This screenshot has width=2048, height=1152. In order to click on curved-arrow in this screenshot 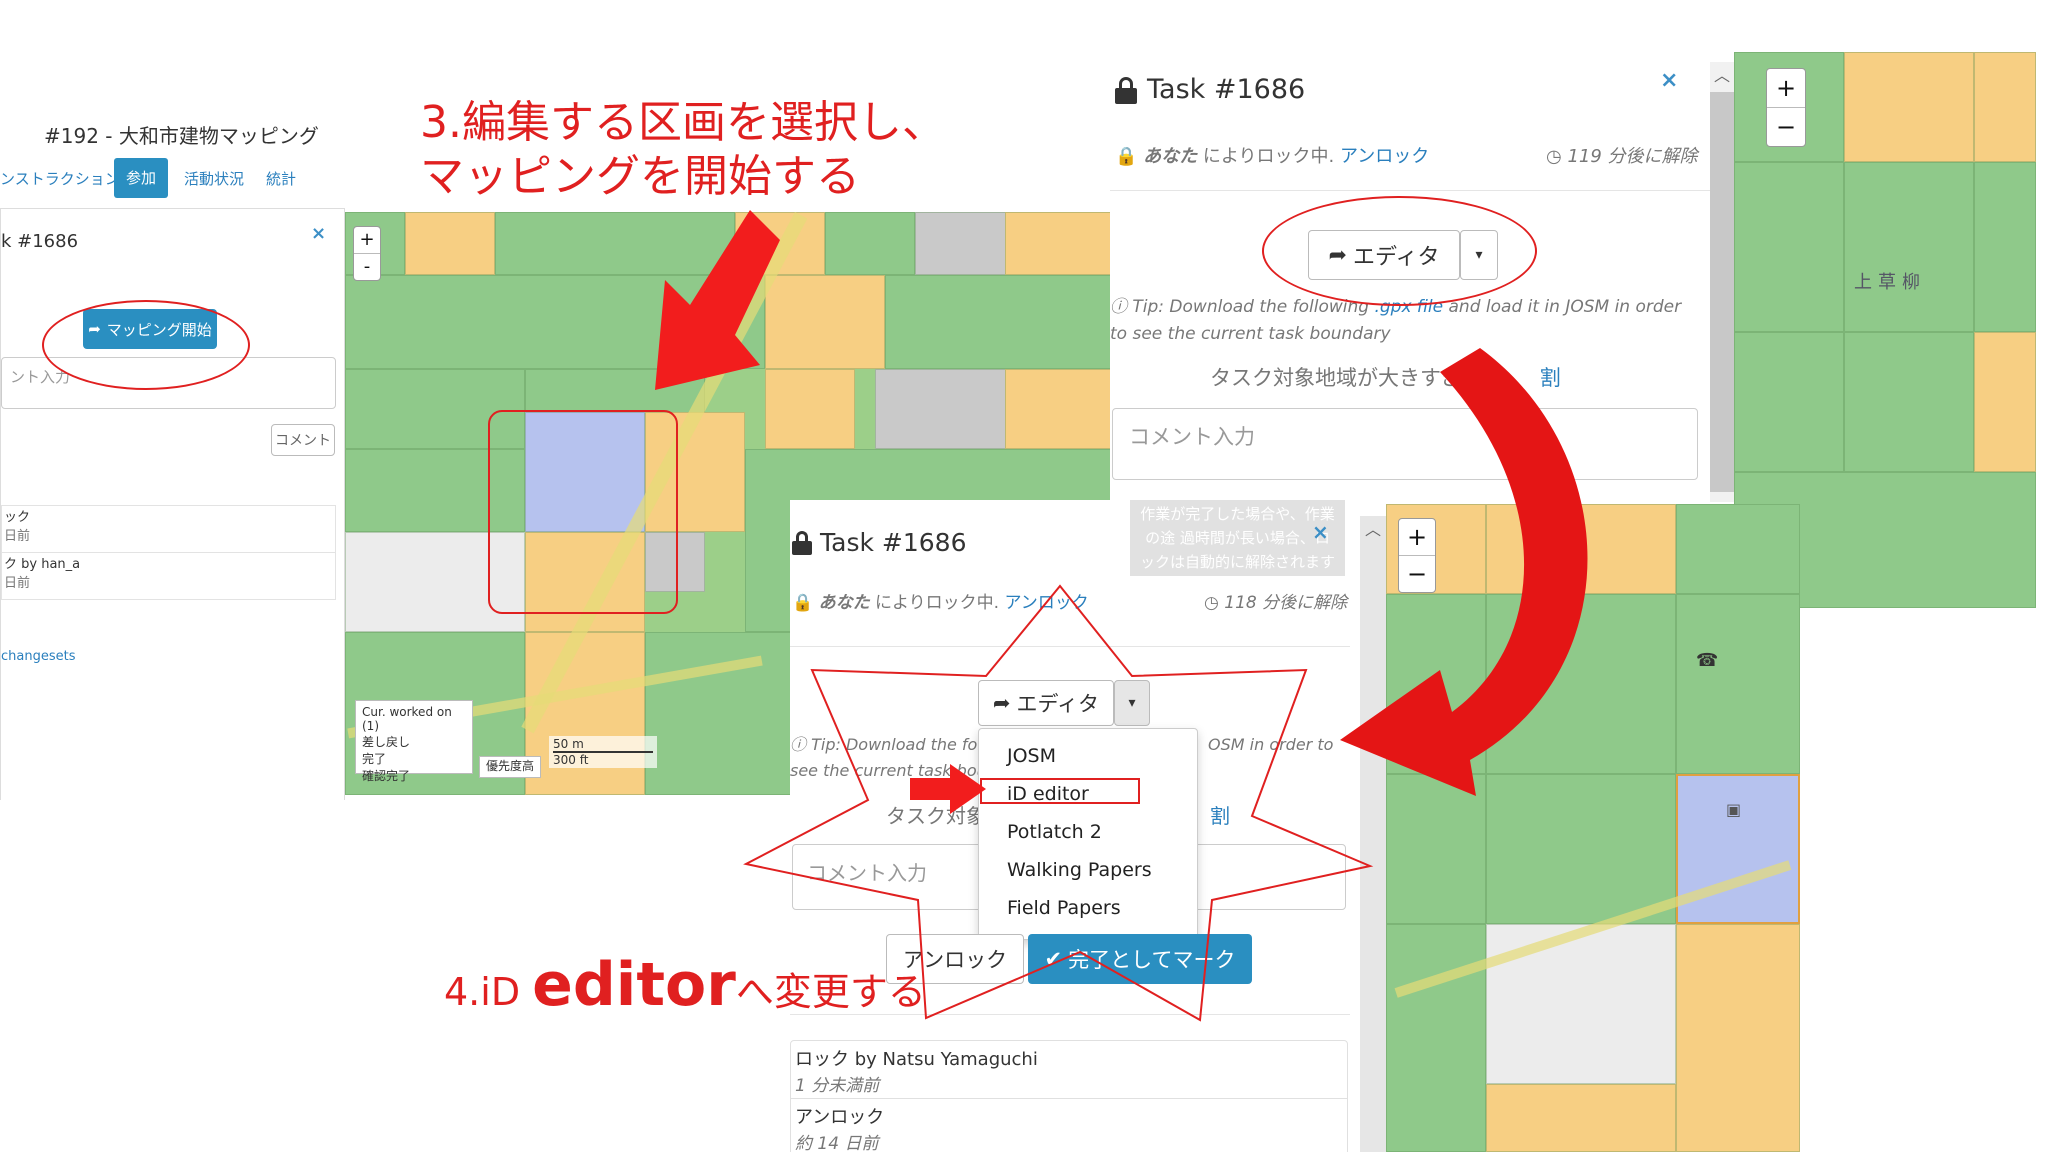, I will do `click(1464, 572)`.